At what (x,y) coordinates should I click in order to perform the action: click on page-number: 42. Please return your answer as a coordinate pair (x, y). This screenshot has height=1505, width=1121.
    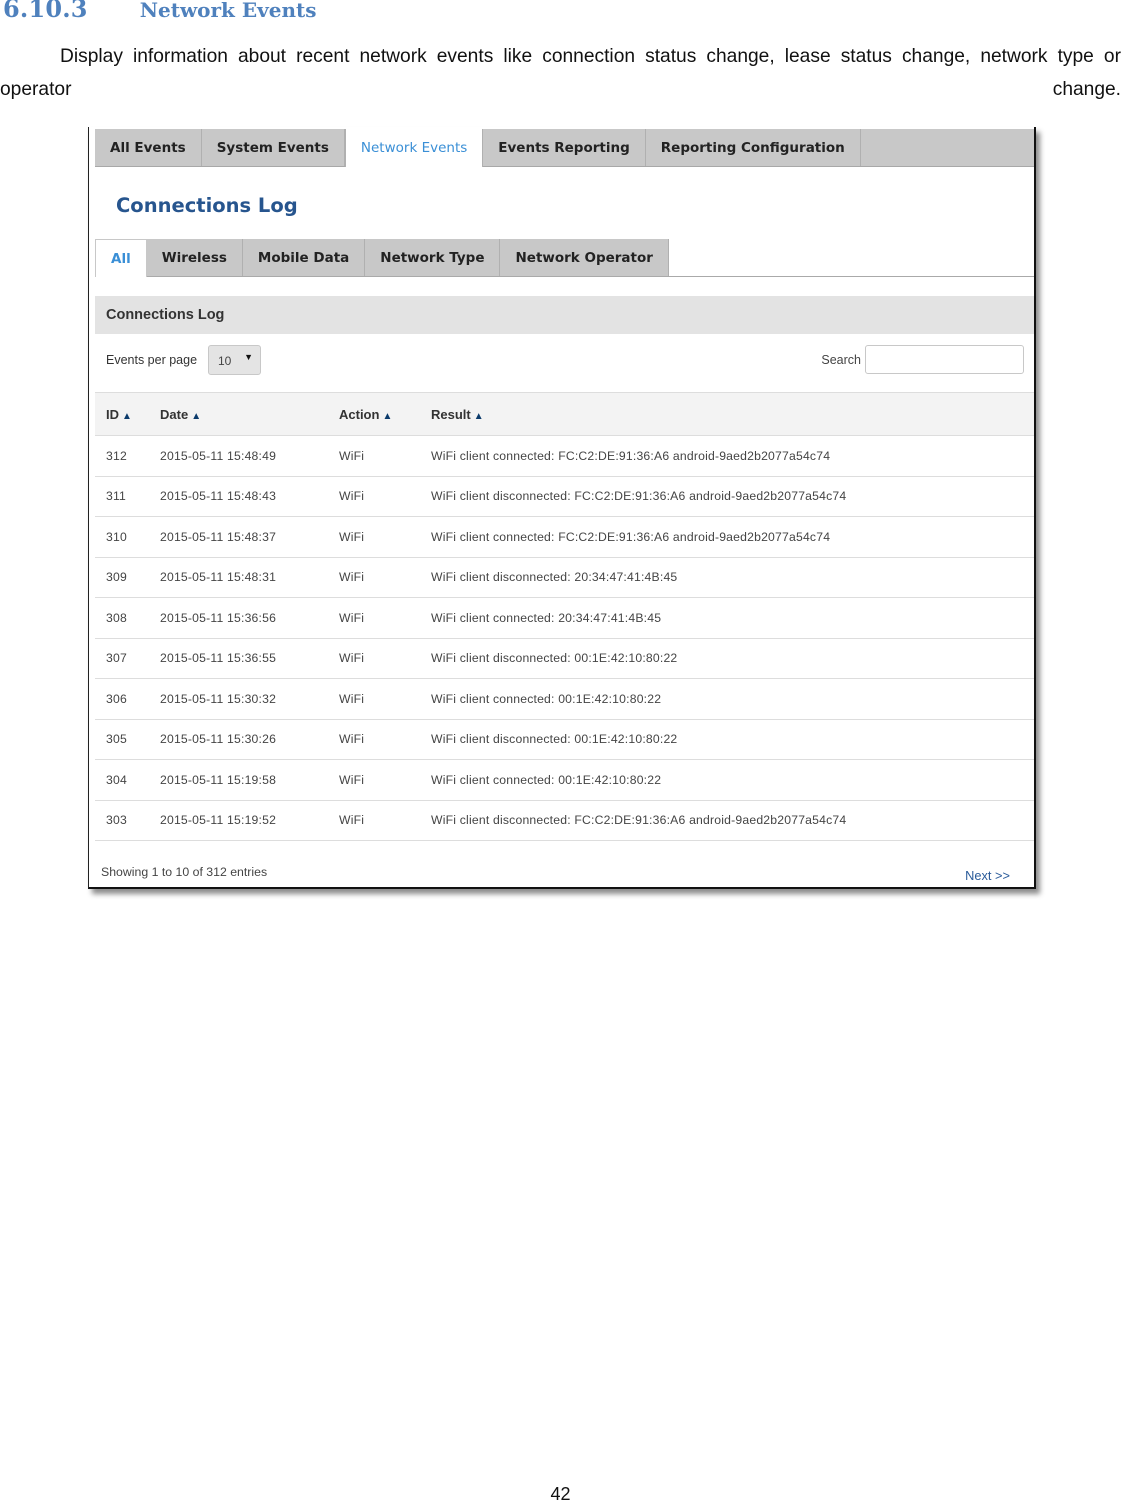
    Looking at the image, I should click on (560, 1494).